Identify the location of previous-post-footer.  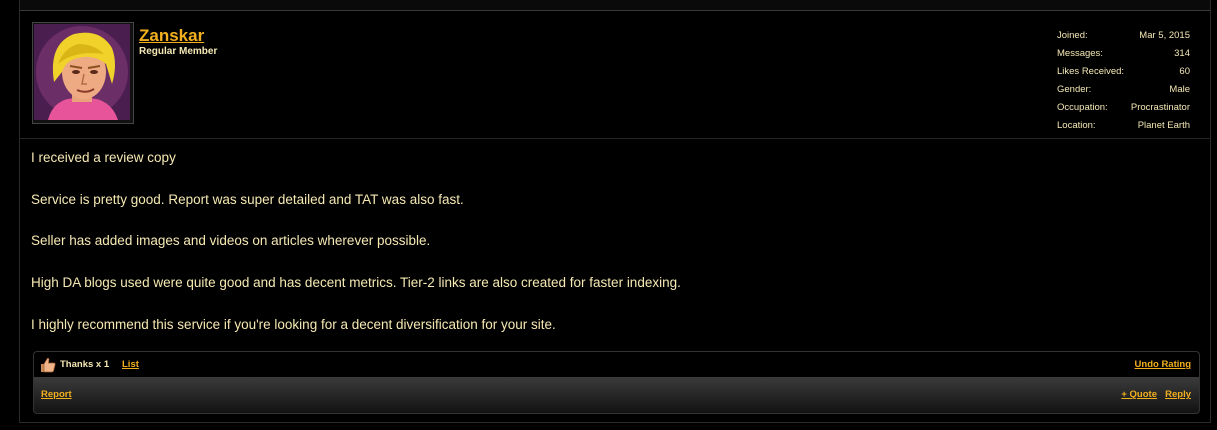
(615, 5).